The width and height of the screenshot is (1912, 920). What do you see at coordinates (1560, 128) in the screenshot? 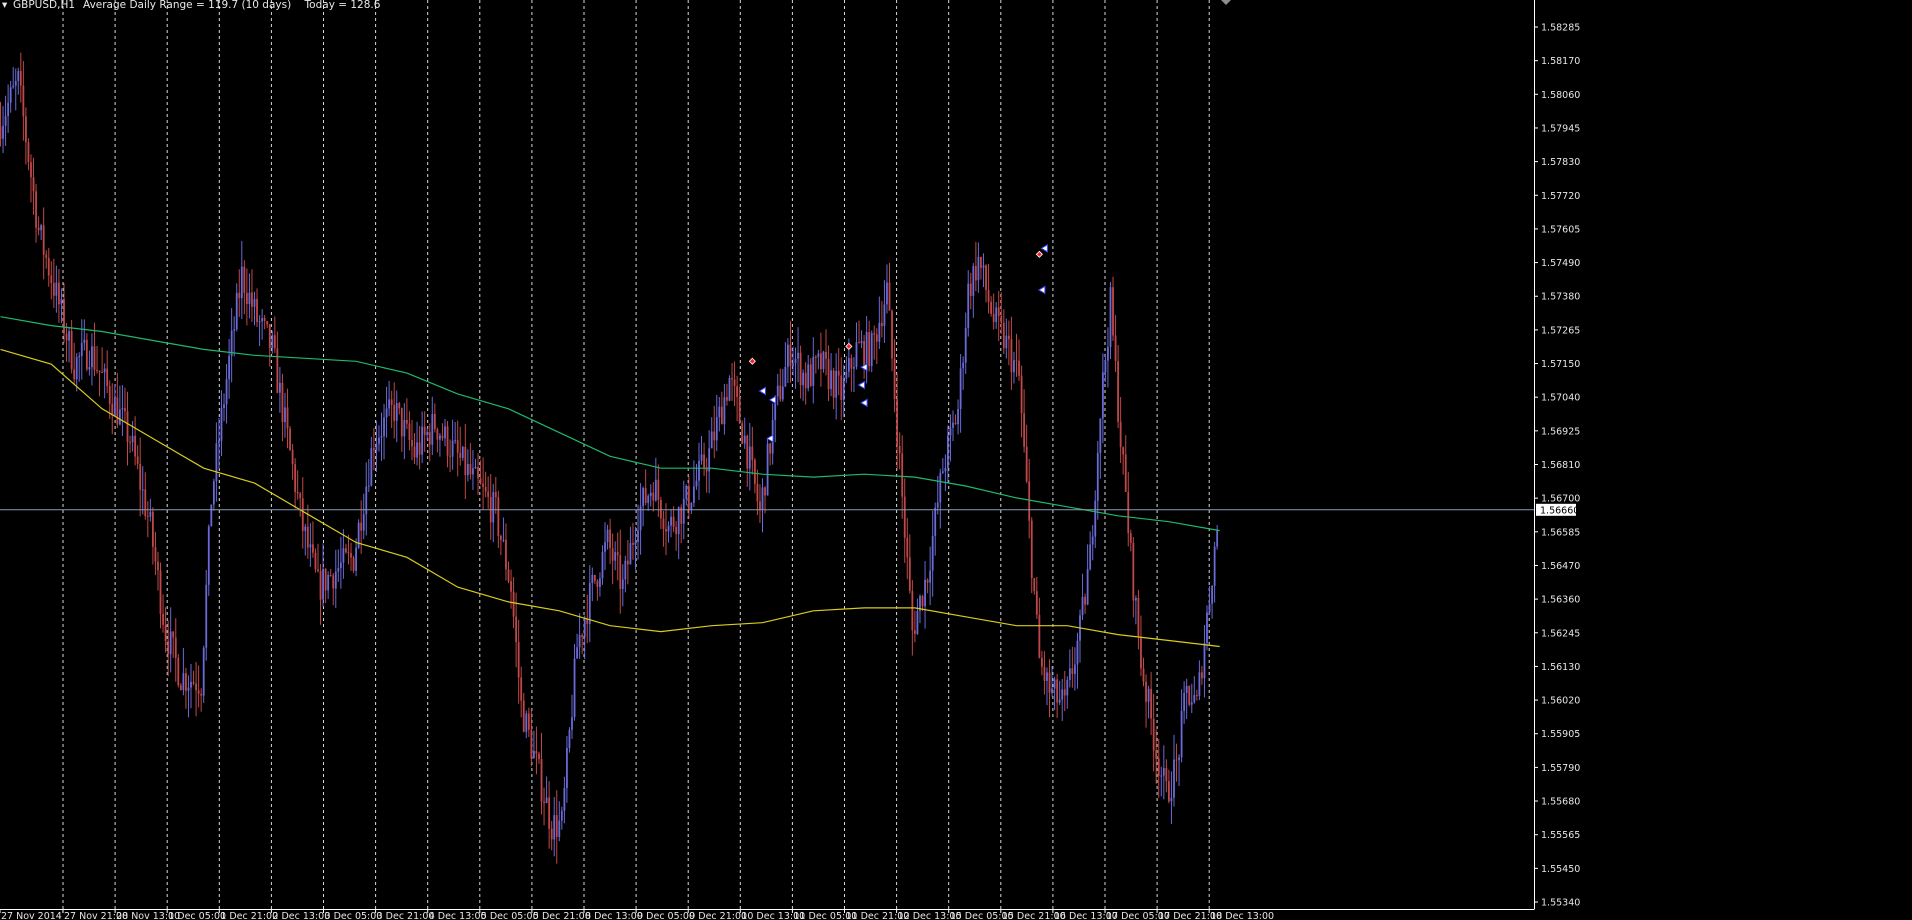
I see `price-tick-label: 1.57945` at bounding box center [1560, 128].